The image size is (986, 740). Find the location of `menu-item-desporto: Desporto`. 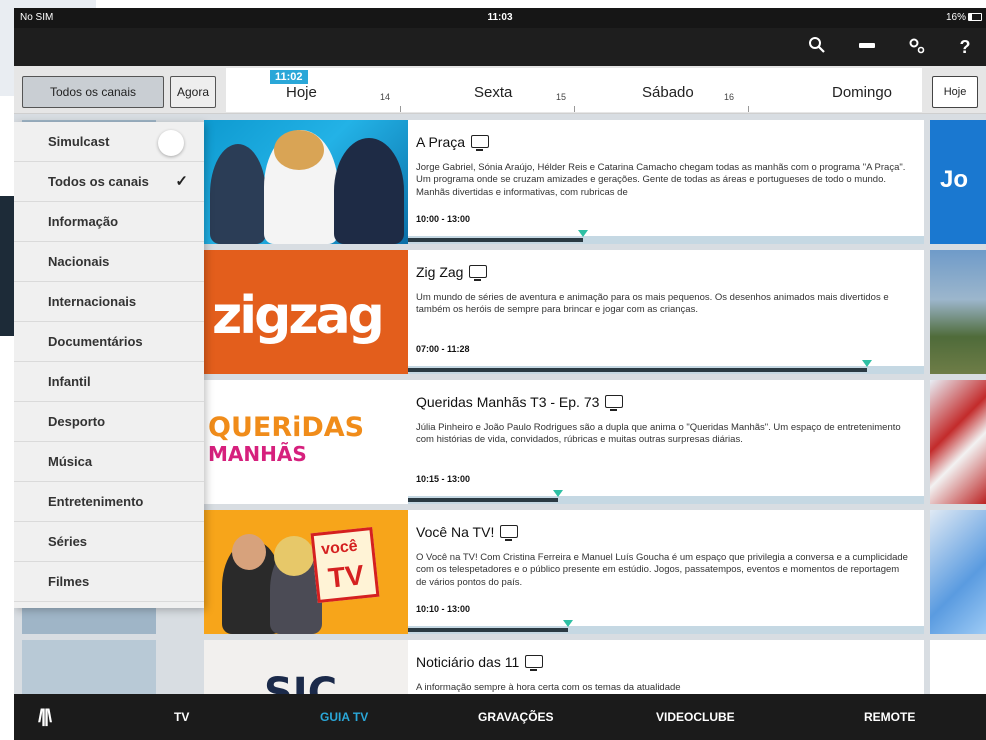

menu-item-desporto: Desporto is located at coordinates (109, 422).